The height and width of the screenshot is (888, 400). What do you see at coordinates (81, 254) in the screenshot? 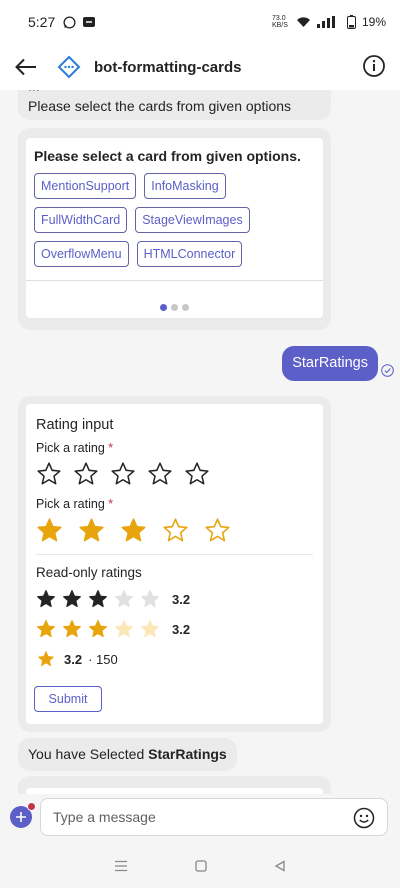
I see `option-overflow-menu: OverflowMenu` at bounding box center [81, 254].